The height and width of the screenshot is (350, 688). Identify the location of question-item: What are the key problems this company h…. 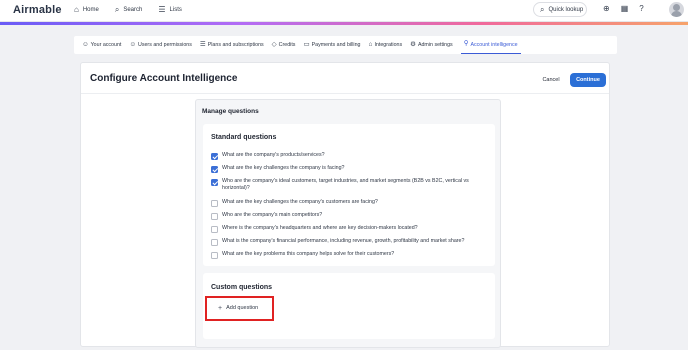
(348, 255).